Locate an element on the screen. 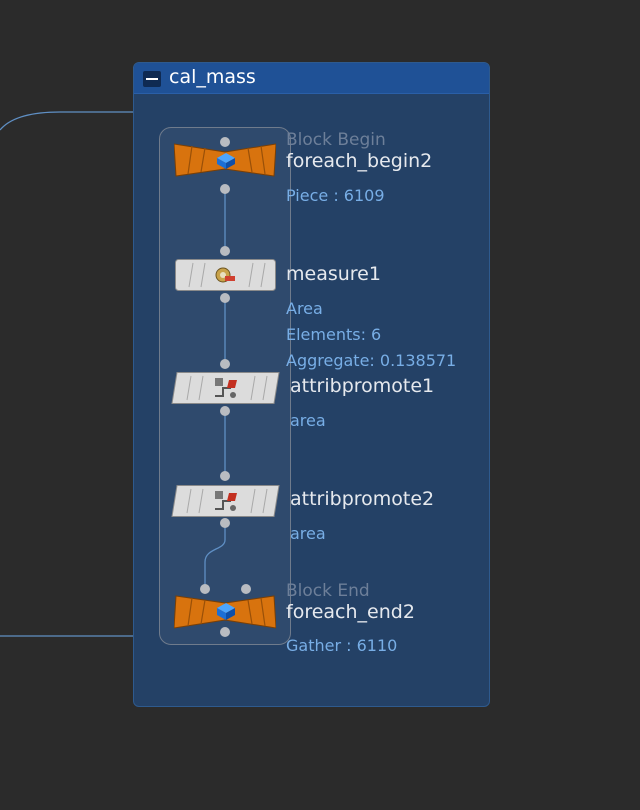 The image size is (640, 810). node-measure1 is located at coordinates (225, 275).